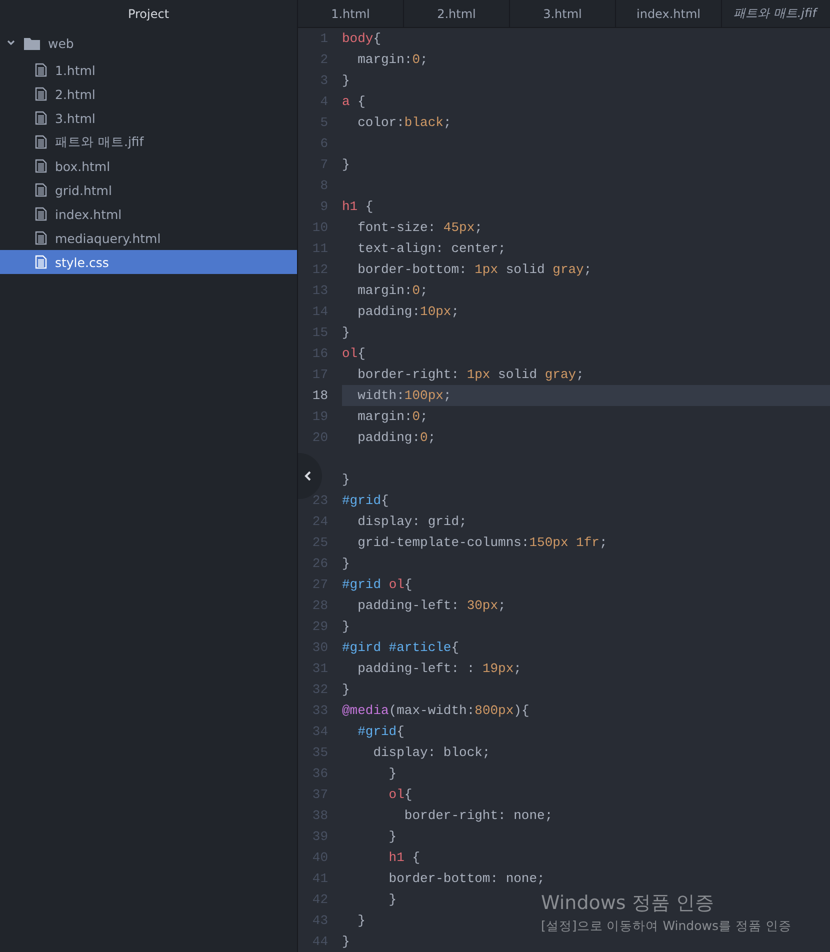 This screenshot has width=830, height=952. What do you see at coordinates (148, 70) in the screenshot?
I see `file-item: 1.html` at bounding box center [148, 70].